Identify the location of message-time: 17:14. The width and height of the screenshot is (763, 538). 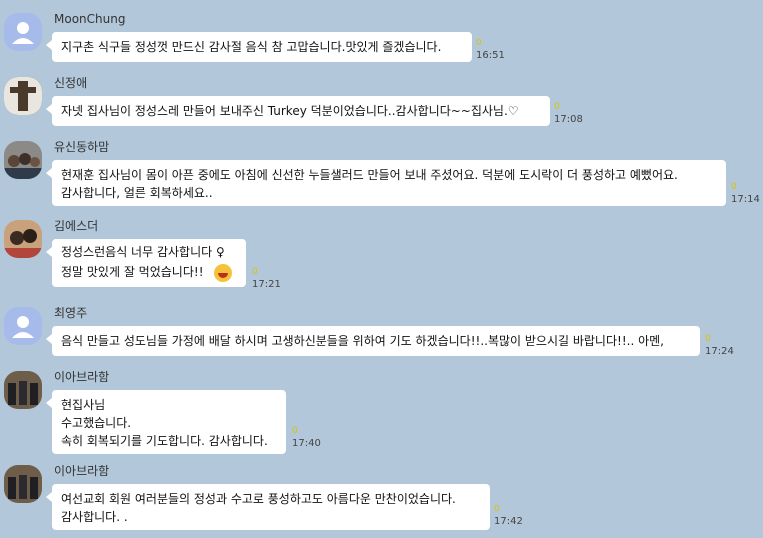
(745, 199).